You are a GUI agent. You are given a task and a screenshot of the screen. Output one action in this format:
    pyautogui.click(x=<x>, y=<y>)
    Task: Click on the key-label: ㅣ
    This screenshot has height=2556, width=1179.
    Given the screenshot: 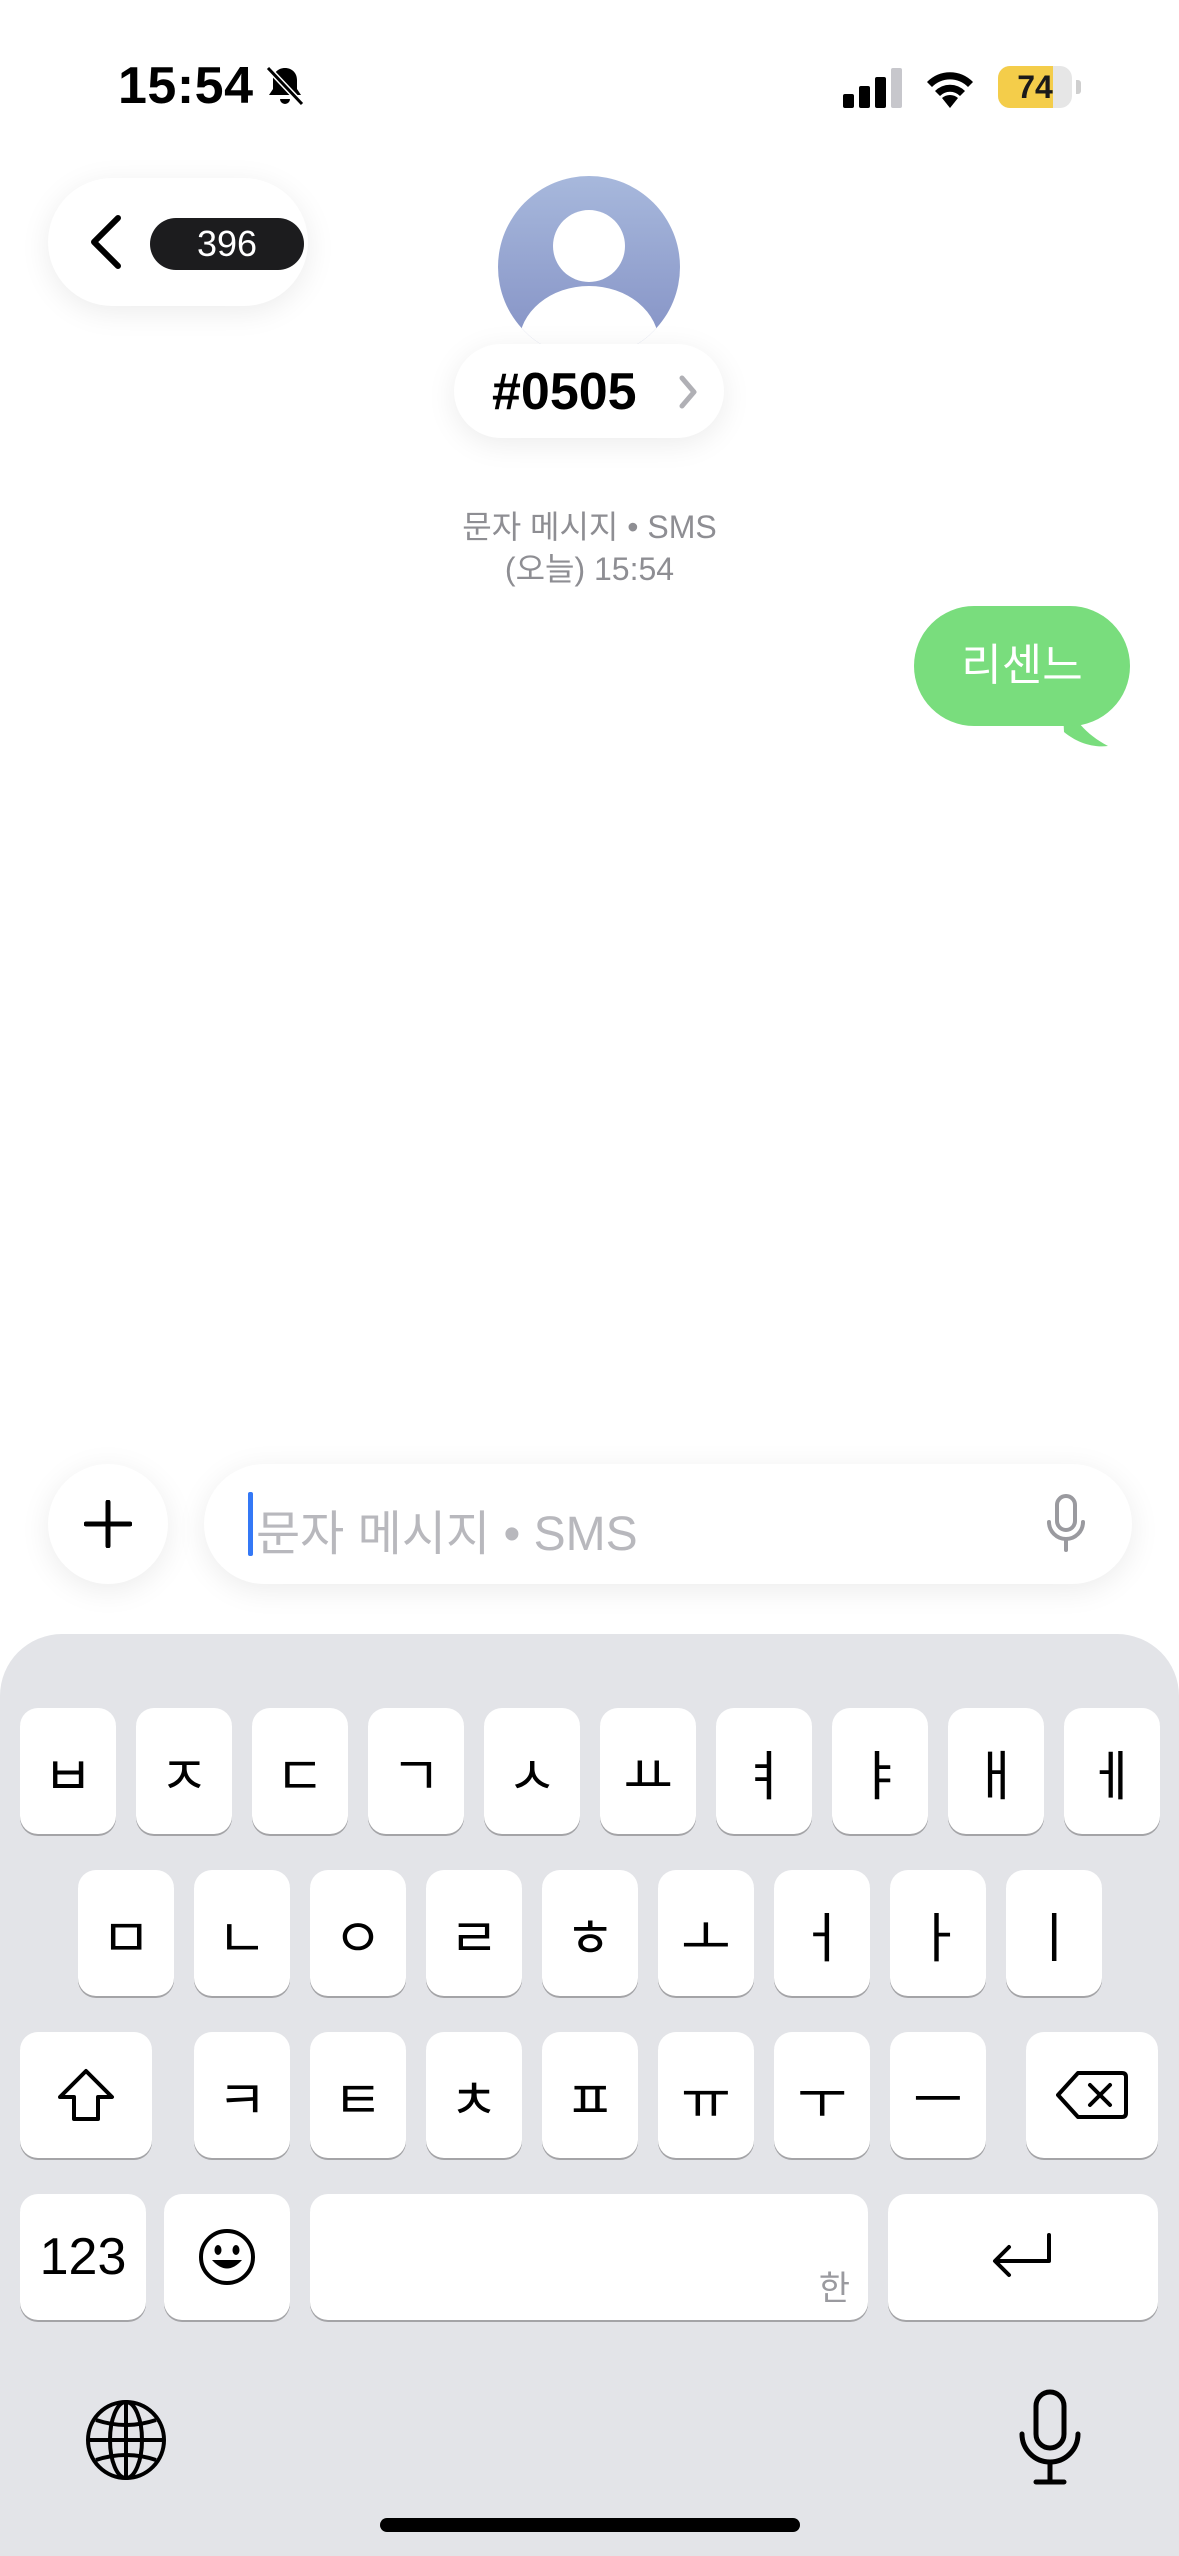 What is the action you would take?
    pyautogui.click(x=1054, y=1938)
    